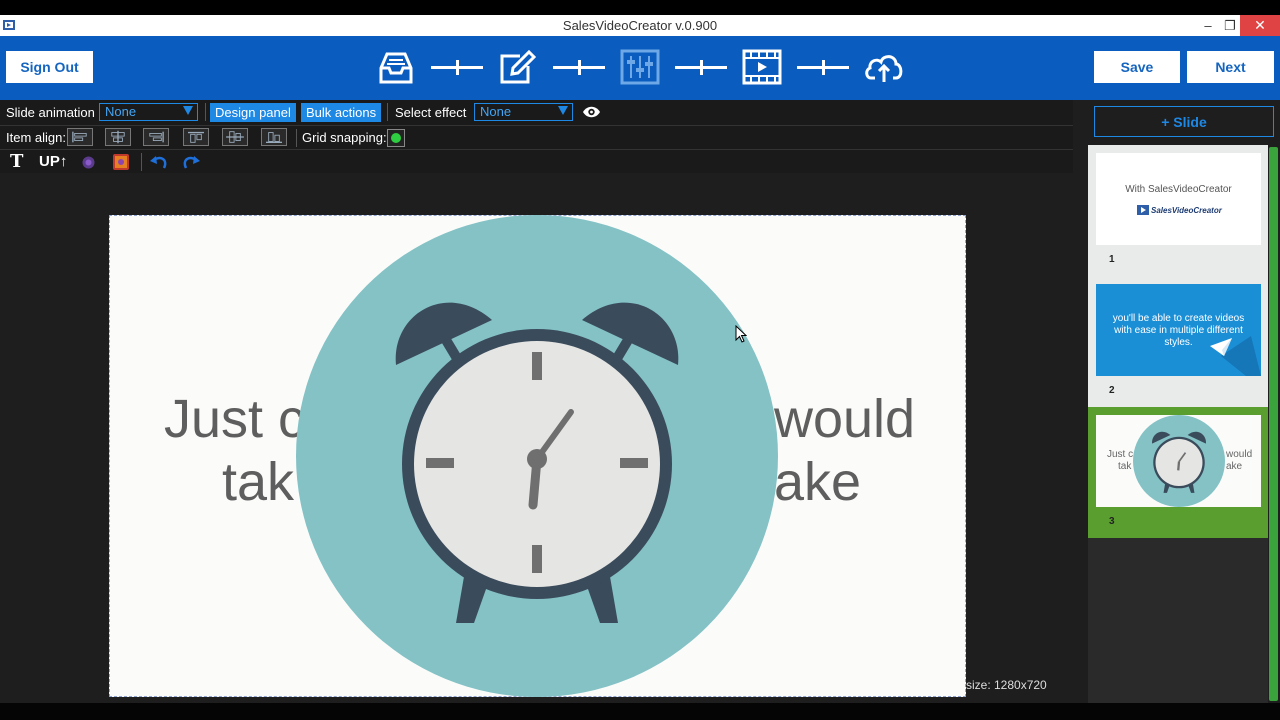 Image resolution: width=1280 pixels, height=720 pixels. I want to click on slides-scrollbar, so click(1274, 424).